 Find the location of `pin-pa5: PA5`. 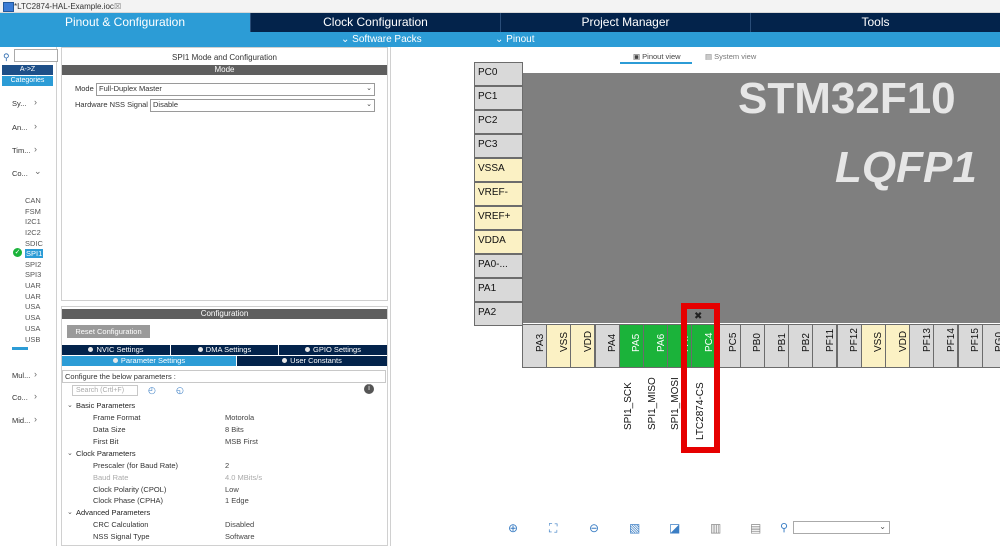

pin-pa5: PA5 is located at coordinates (631, 346).